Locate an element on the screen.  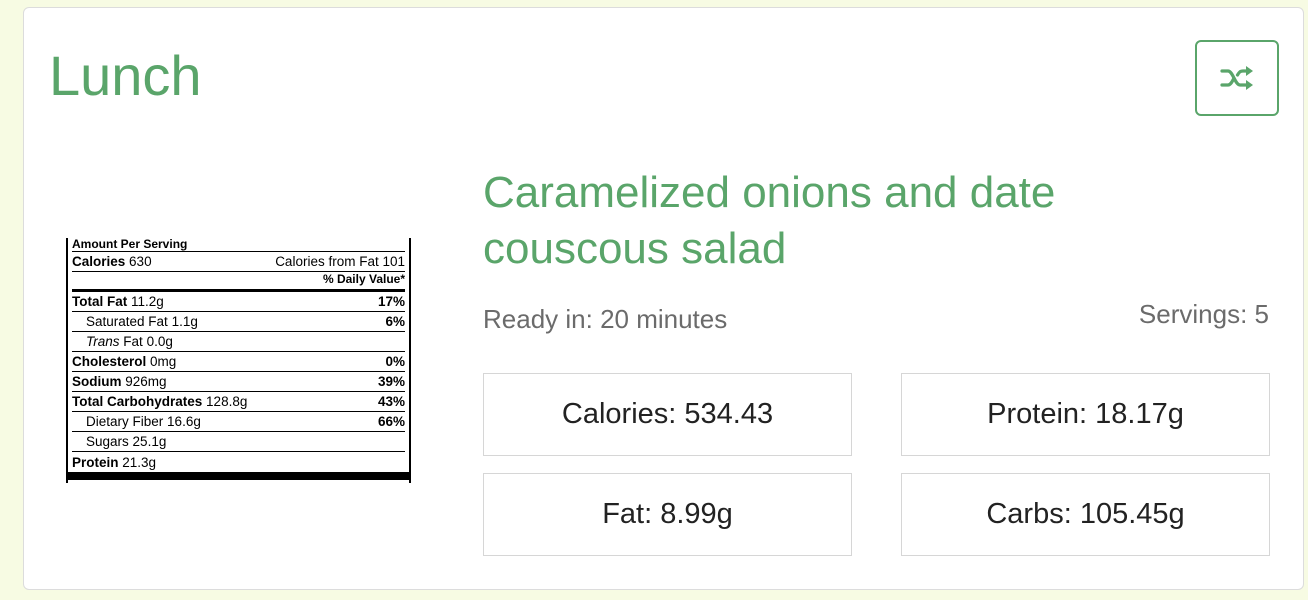
nutrient-row: Cholesterol 0mg 0% is located at coordinates (238, 362).